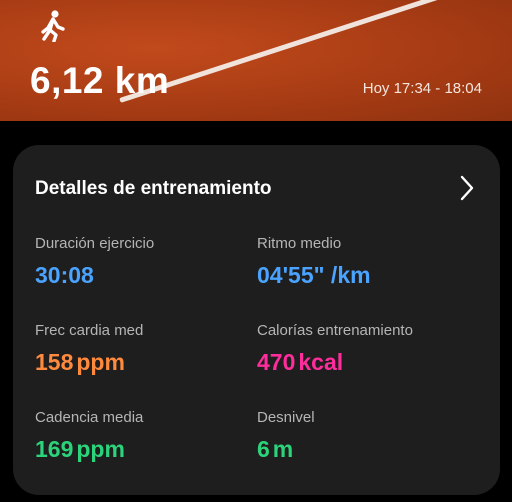 The height and width of the screenshot is (502, 512). Describe the element at coordinates (100, 80) in the screenshot. I see `distance-value: 6,12 km` at that location.